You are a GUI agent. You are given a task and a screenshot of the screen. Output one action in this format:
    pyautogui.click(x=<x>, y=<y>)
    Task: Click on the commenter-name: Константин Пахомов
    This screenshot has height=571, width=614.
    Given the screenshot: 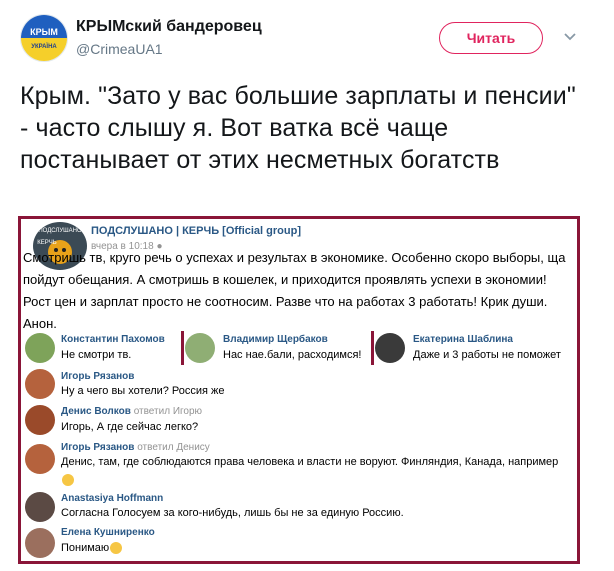 What is the action you would take?
    pyautogui.click(x=113, y=339)
    